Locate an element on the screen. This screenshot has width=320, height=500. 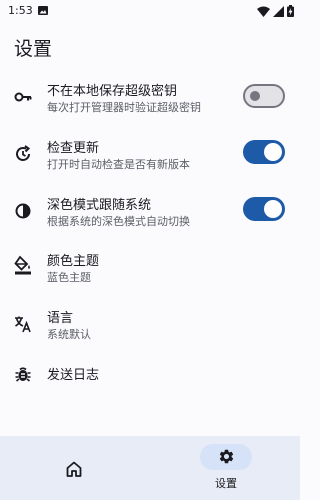
setting-row-super-key: 不在本地保存超级密钥 每次打开管理器时验证超级密钥 is located at coordinates (150, 103).